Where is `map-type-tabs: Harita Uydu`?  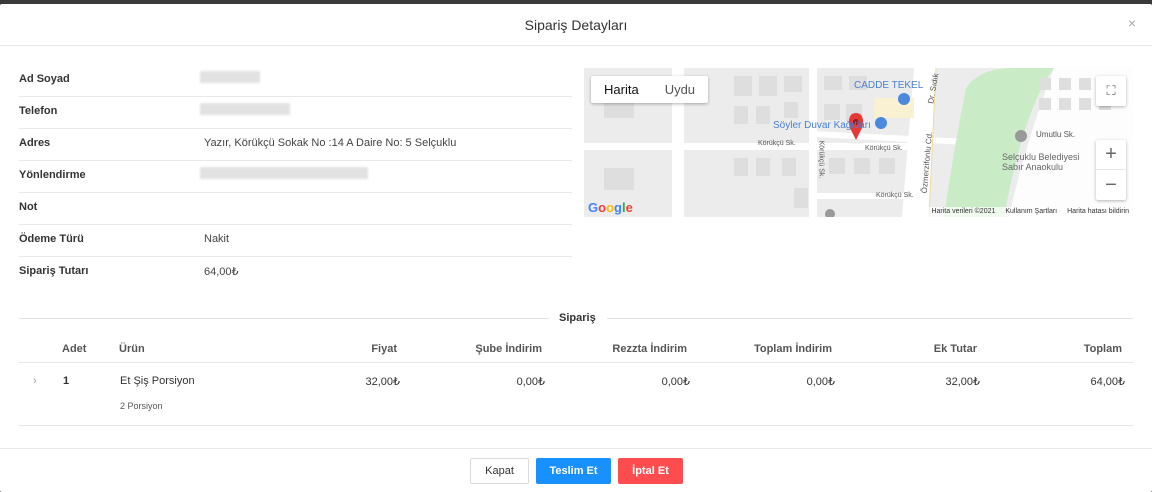
map-type-tabs: Harita Uydu is located at coordinates (650, 89).